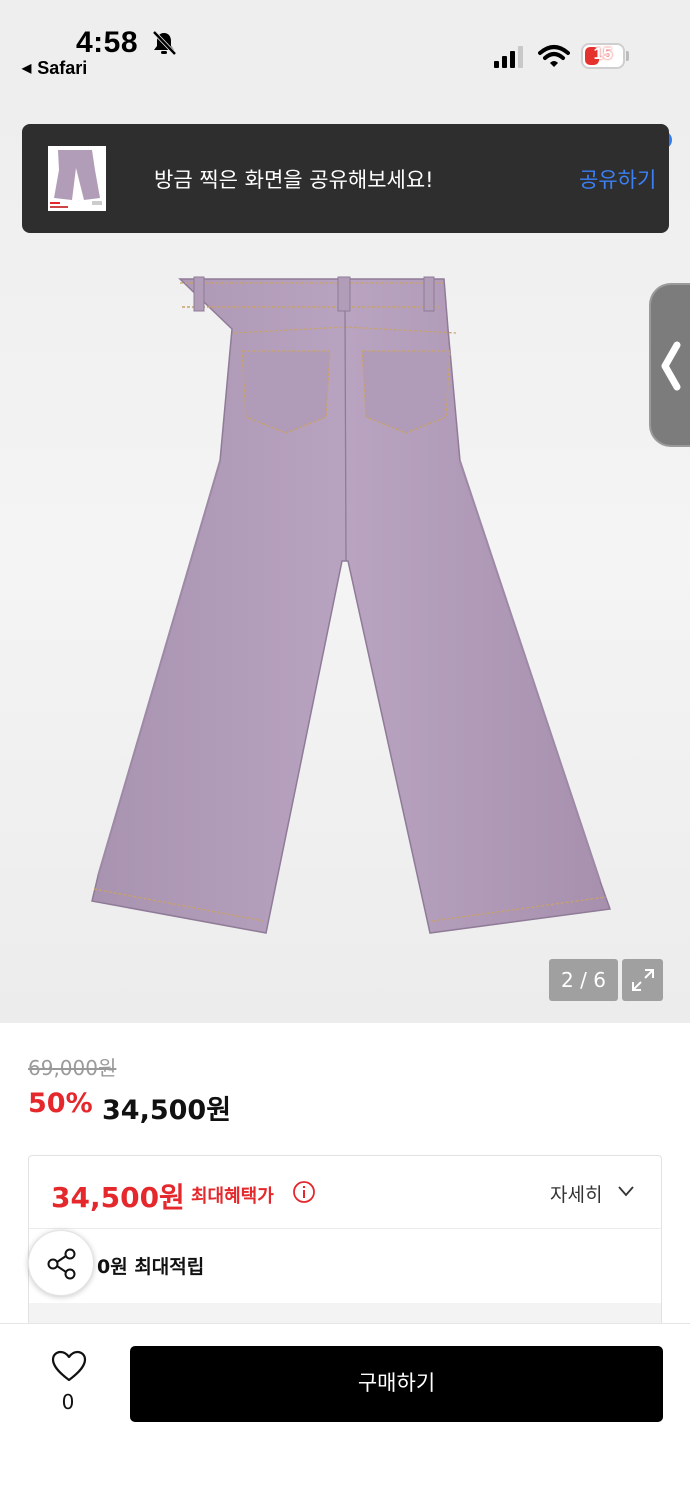 The height and width of the screenshot is (1500, 690). What do you see at coordinates (72, 1068) in the screenshot?
I see `original-price: 69,000원` at bounding box center [72, 1068].